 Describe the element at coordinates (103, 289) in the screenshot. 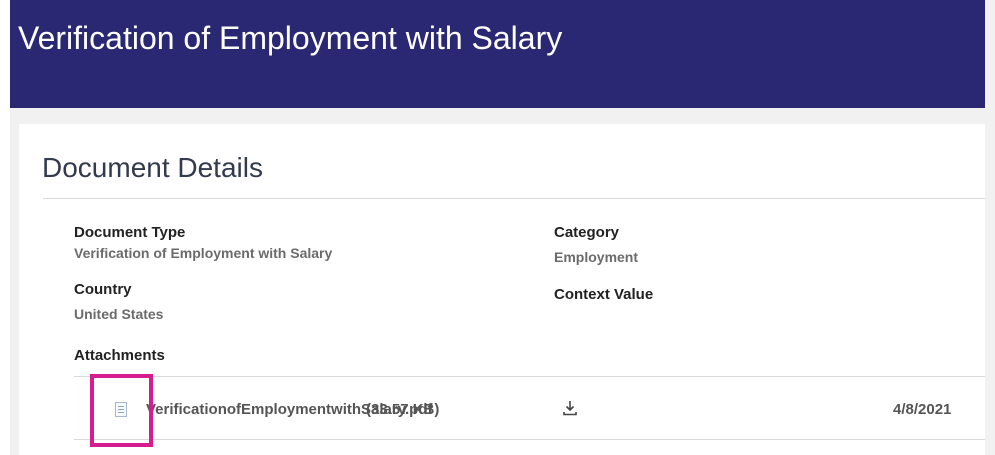

I see `country-label: Country` at that location.